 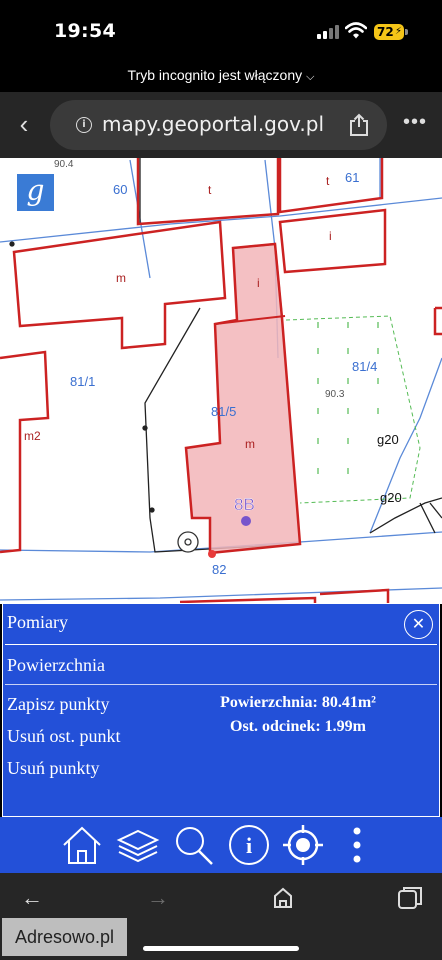 What do you see at coordinates (82, 381) in the screenshot?
I see `map-label-parcel-811: 81/1` at bounding box center [82, 381].